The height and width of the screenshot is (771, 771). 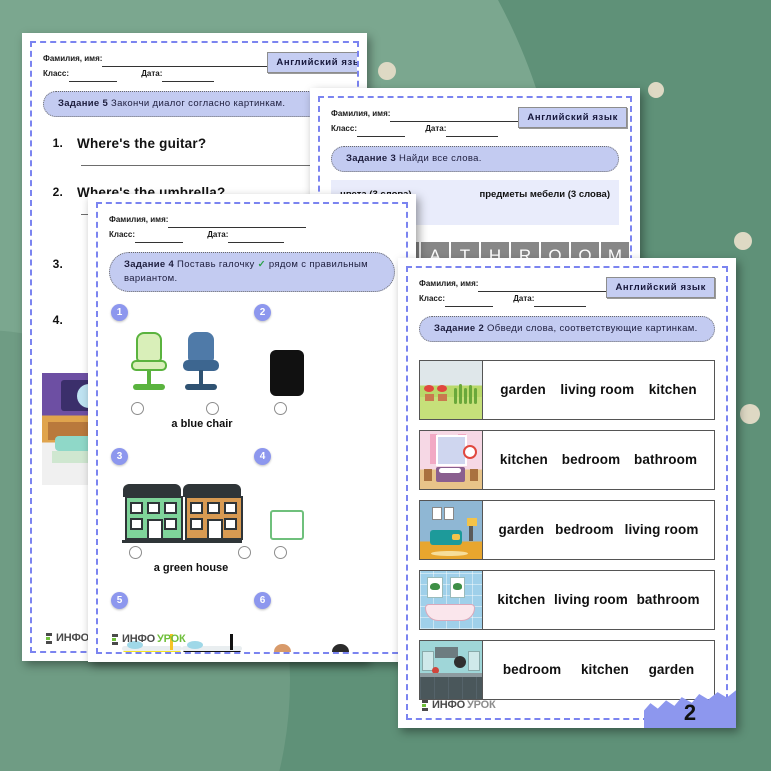 What do you see at coordinates (287, 372) in the screenshot?
I see `object-dark-icon` at bounding box center [287, 372].